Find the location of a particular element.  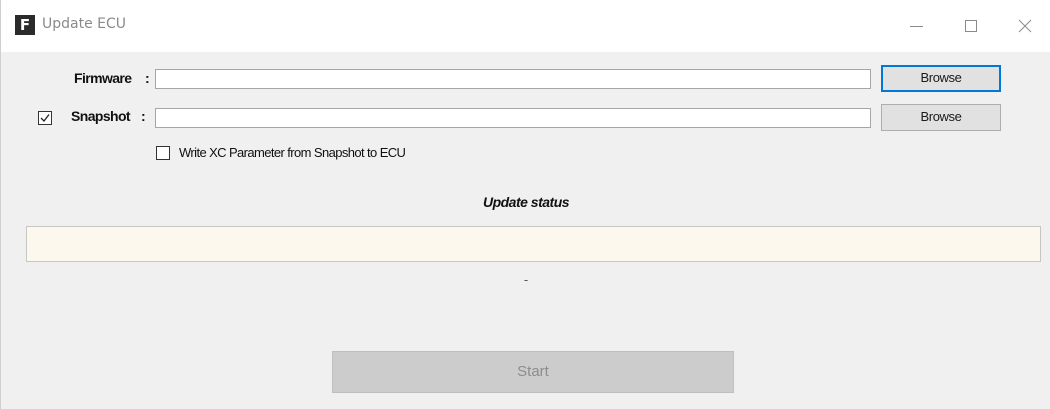

minimize-icon is located at coordinates (916, 26).